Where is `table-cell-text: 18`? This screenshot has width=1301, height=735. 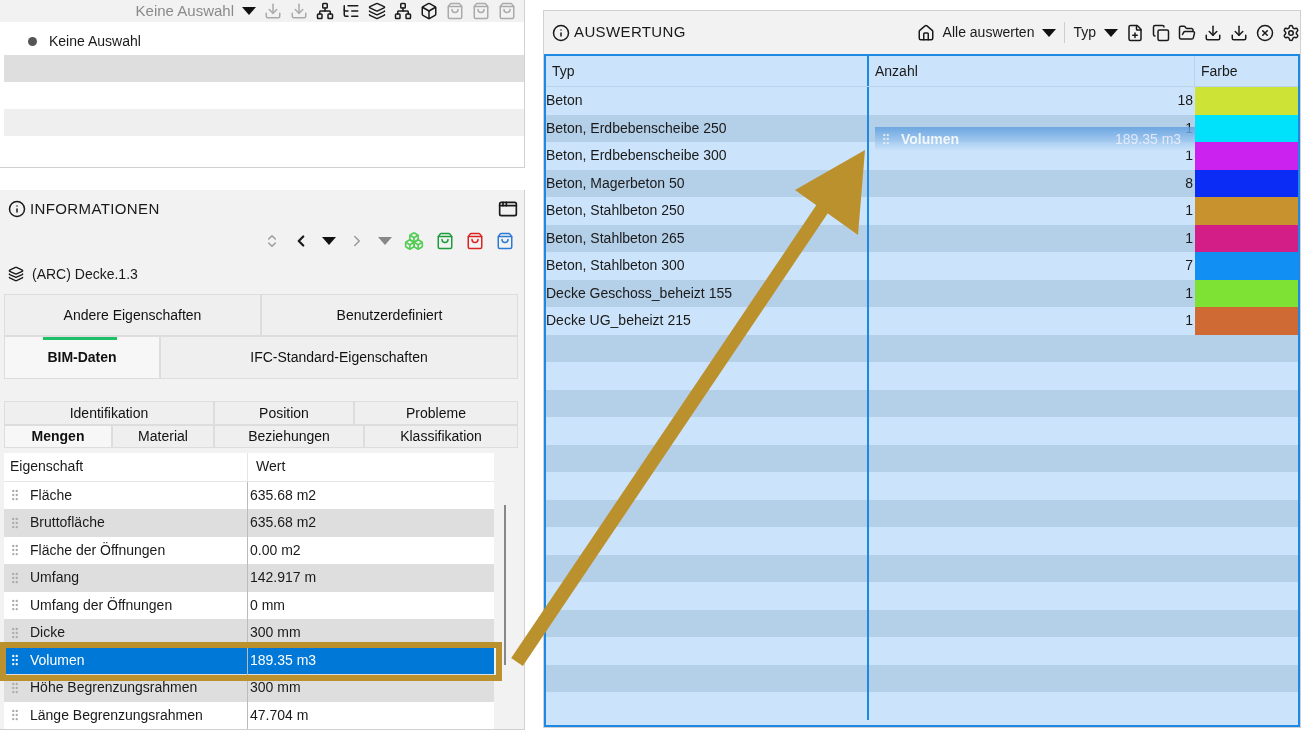
table-cell-text: 18 is located at coordinates (1185, 101).